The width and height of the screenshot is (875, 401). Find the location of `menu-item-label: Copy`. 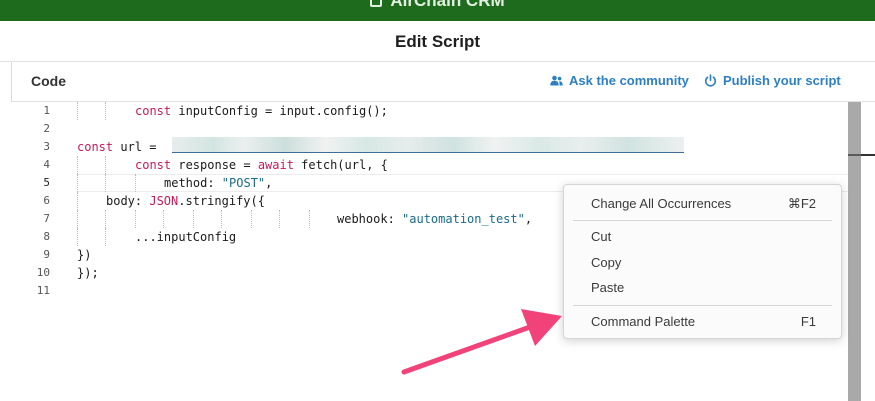

menu-item-label: Copy is located at coordinates (606, 262).